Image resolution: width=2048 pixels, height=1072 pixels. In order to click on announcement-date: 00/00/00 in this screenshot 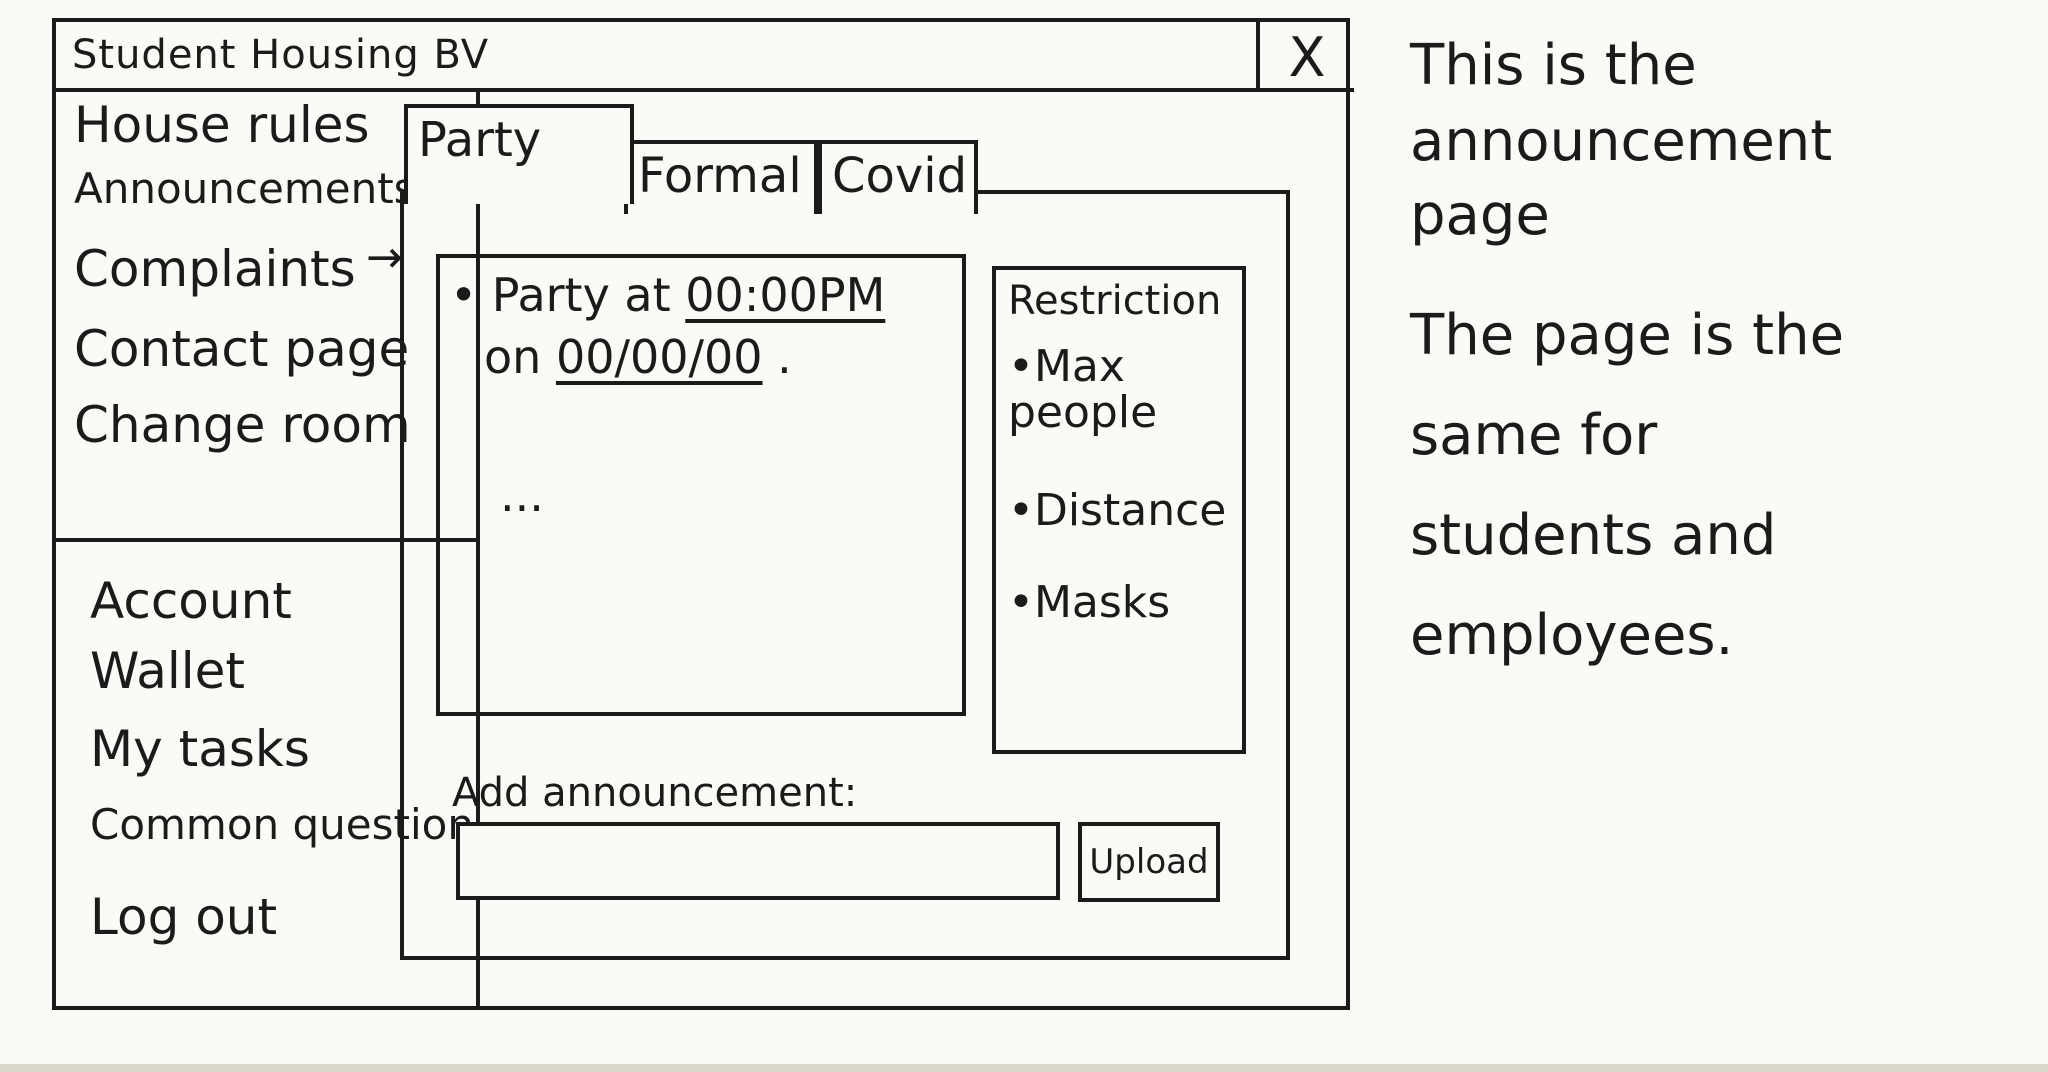, I will do `click(659, 357)`.